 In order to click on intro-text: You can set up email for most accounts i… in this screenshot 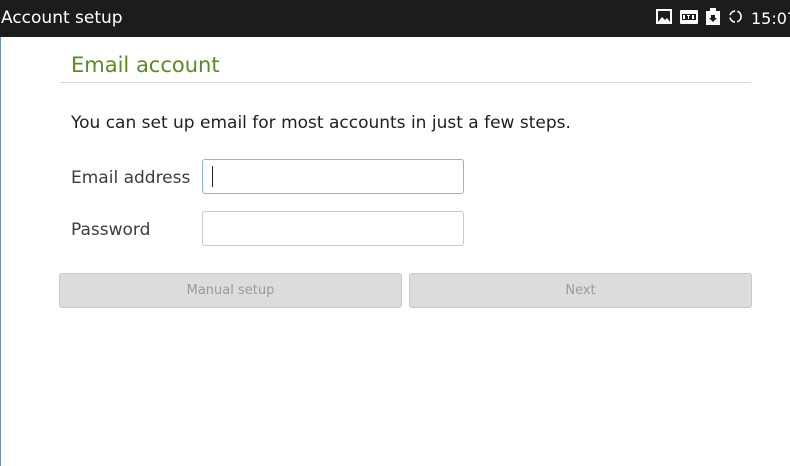, I will do `click(321, 123)`.